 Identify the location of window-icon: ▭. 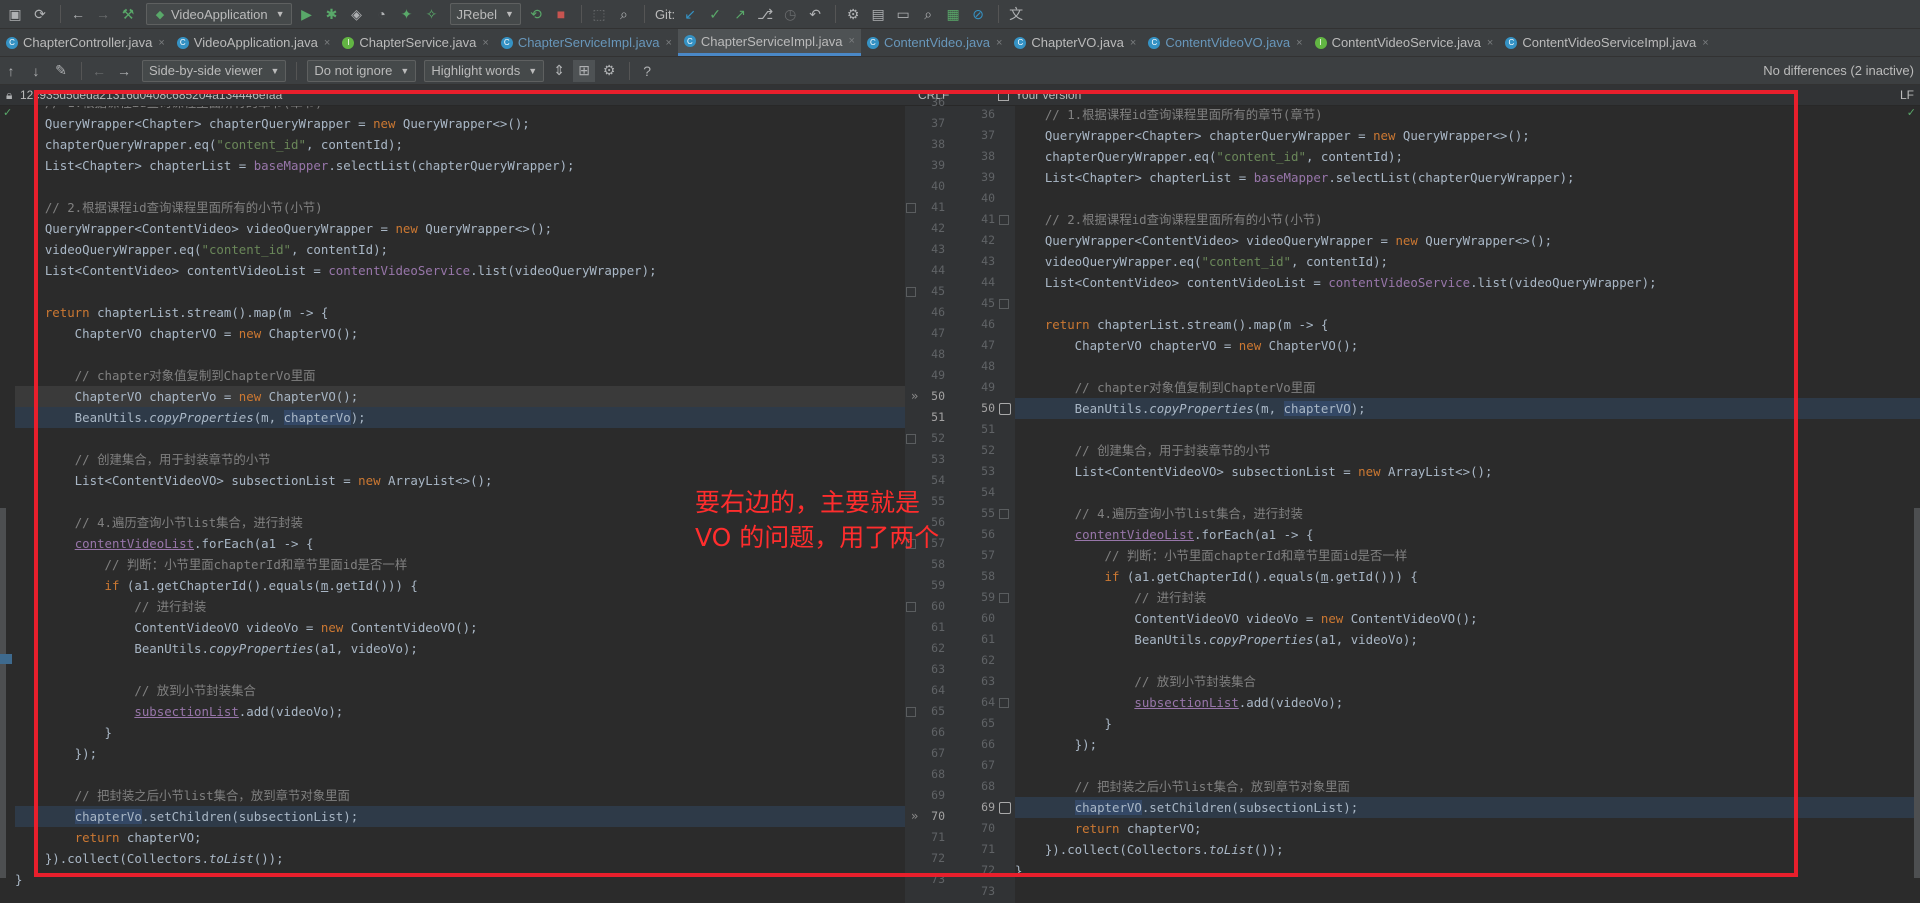
(903, 14).